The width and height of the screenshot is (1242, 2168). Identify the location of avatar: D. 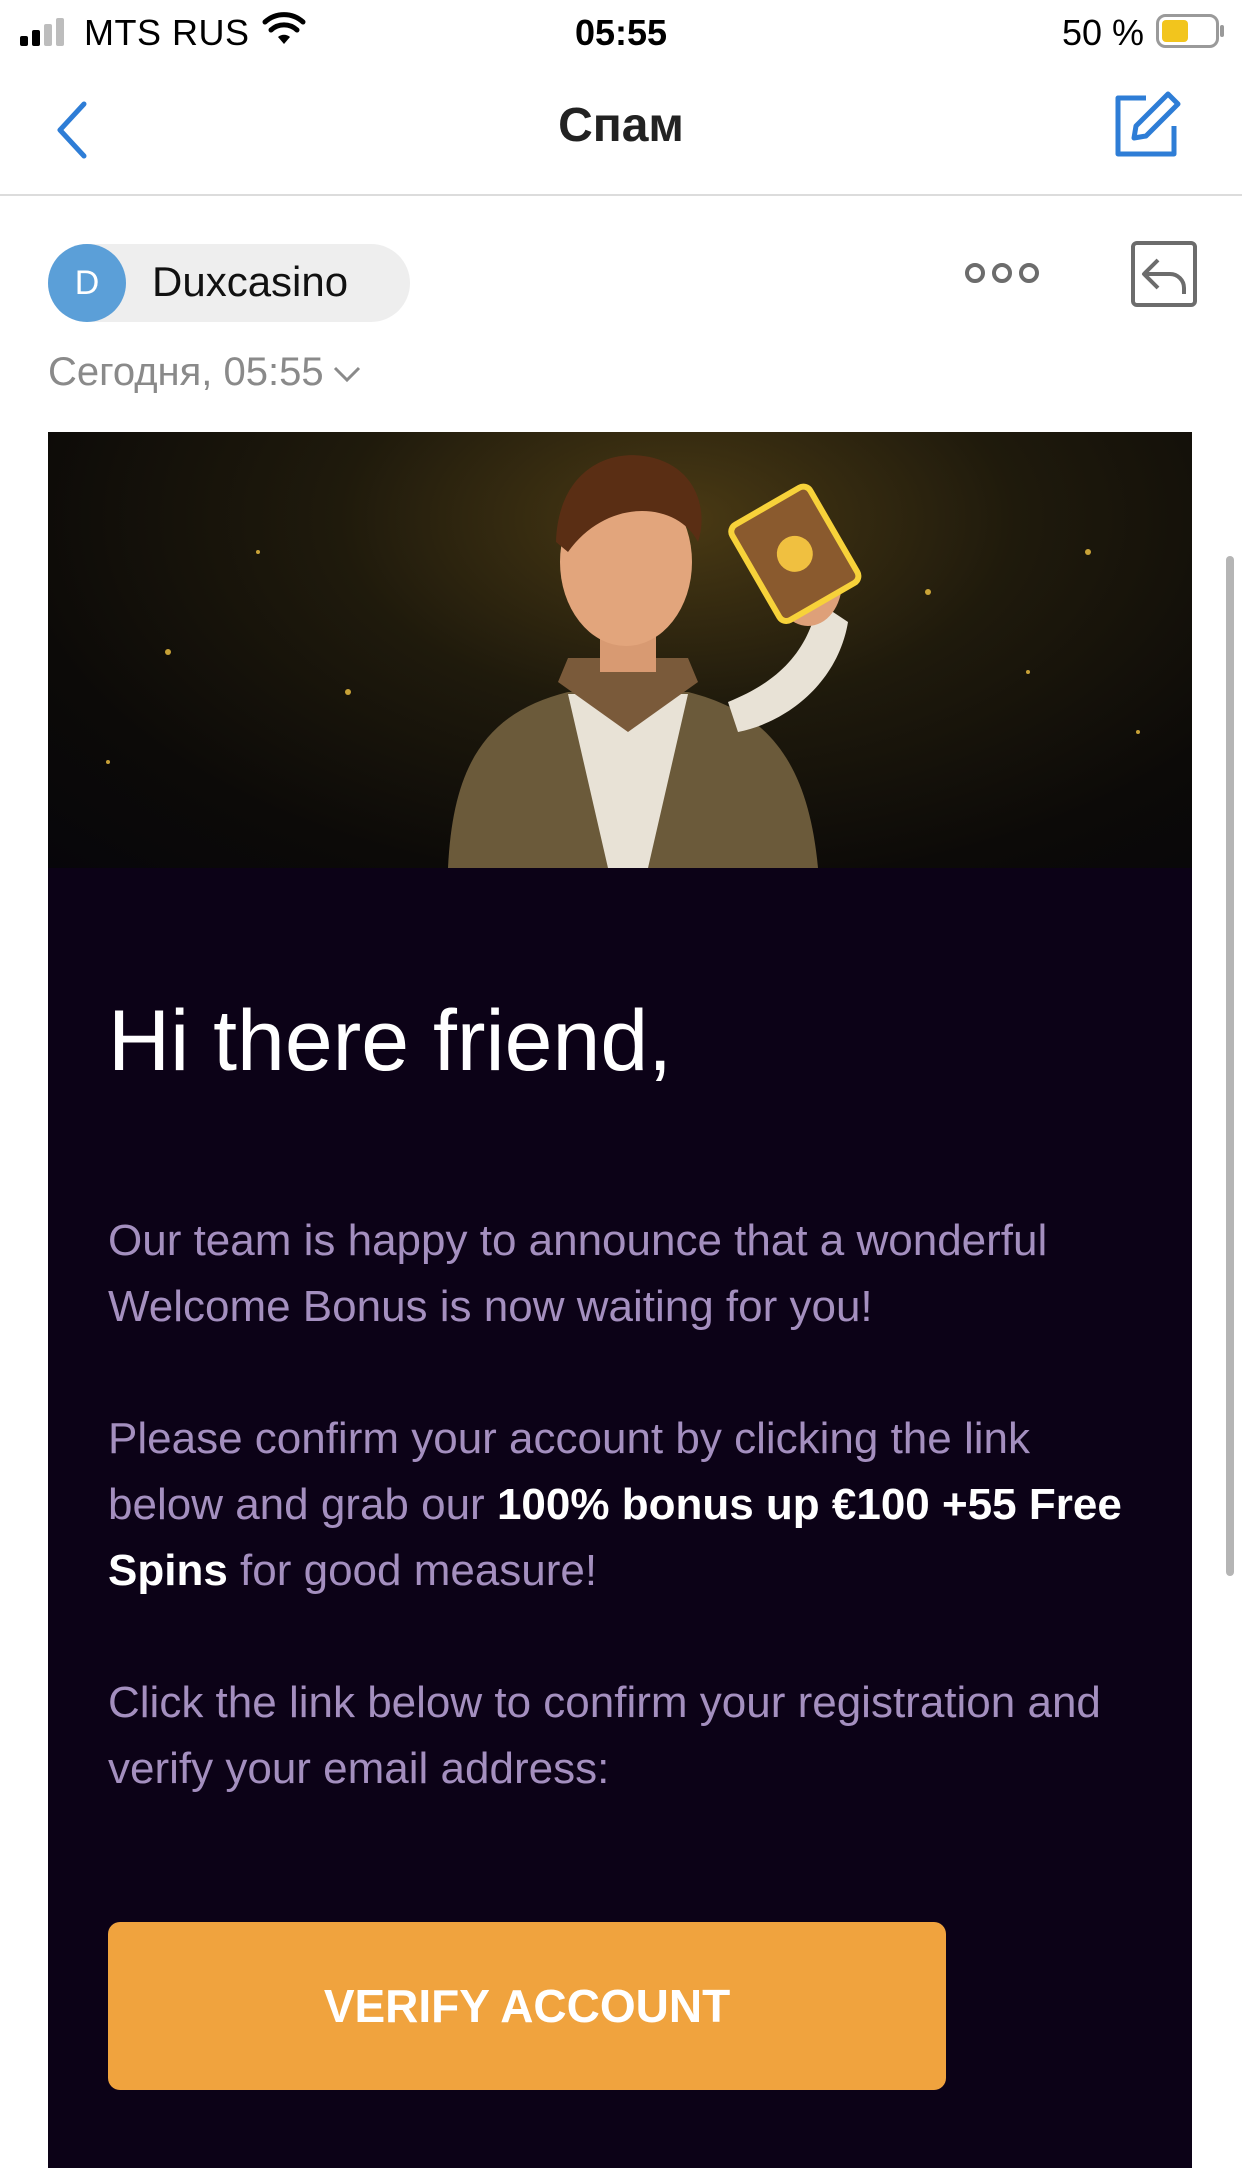
(87, 283).